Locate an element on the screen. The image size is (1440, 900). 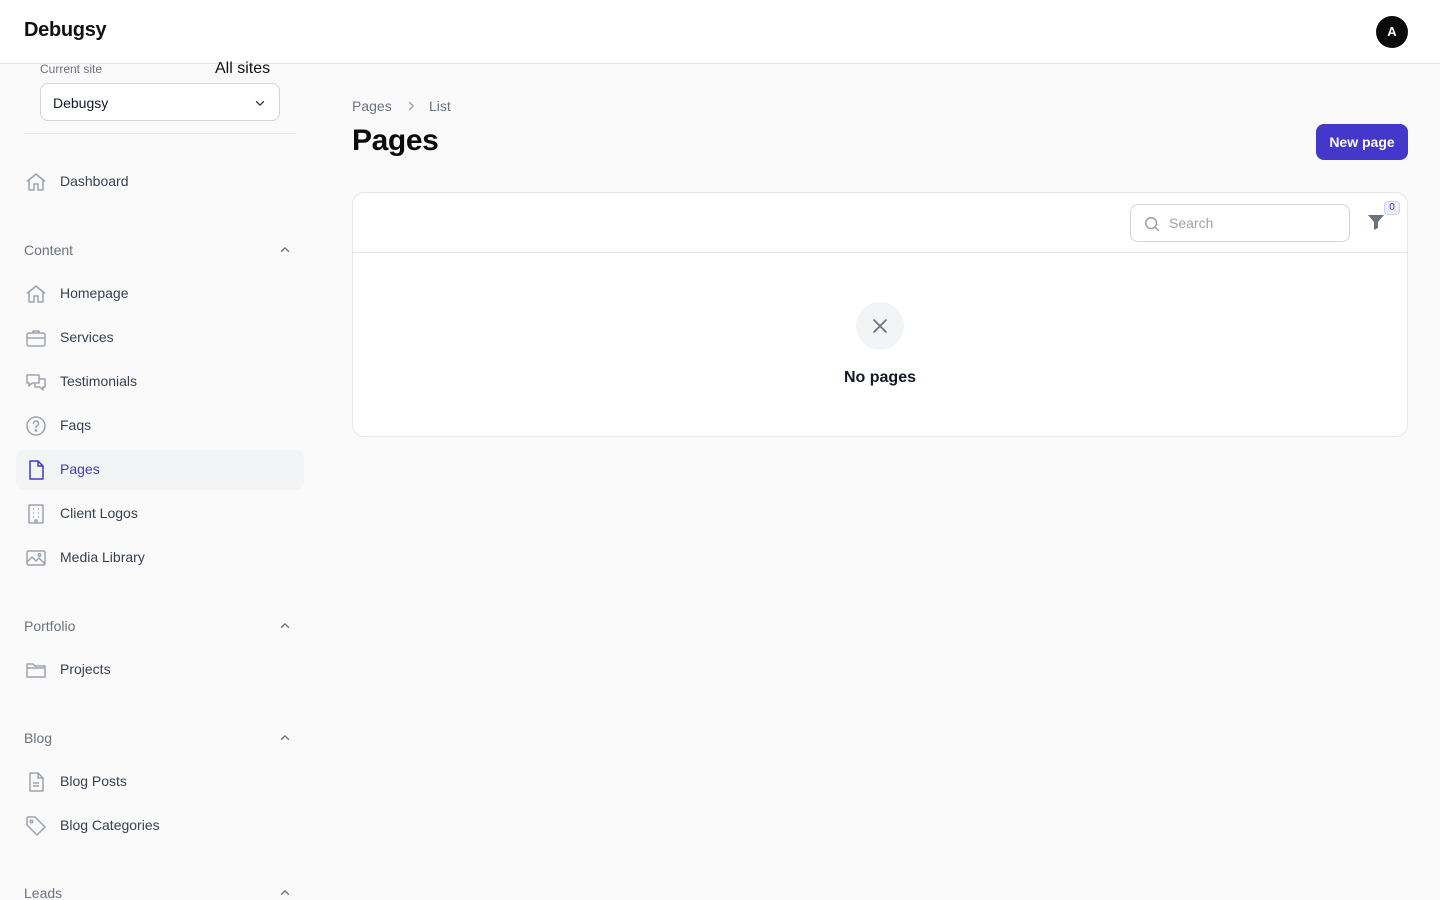
nav-group-blog: Blog is located at coordinates (160, 738).